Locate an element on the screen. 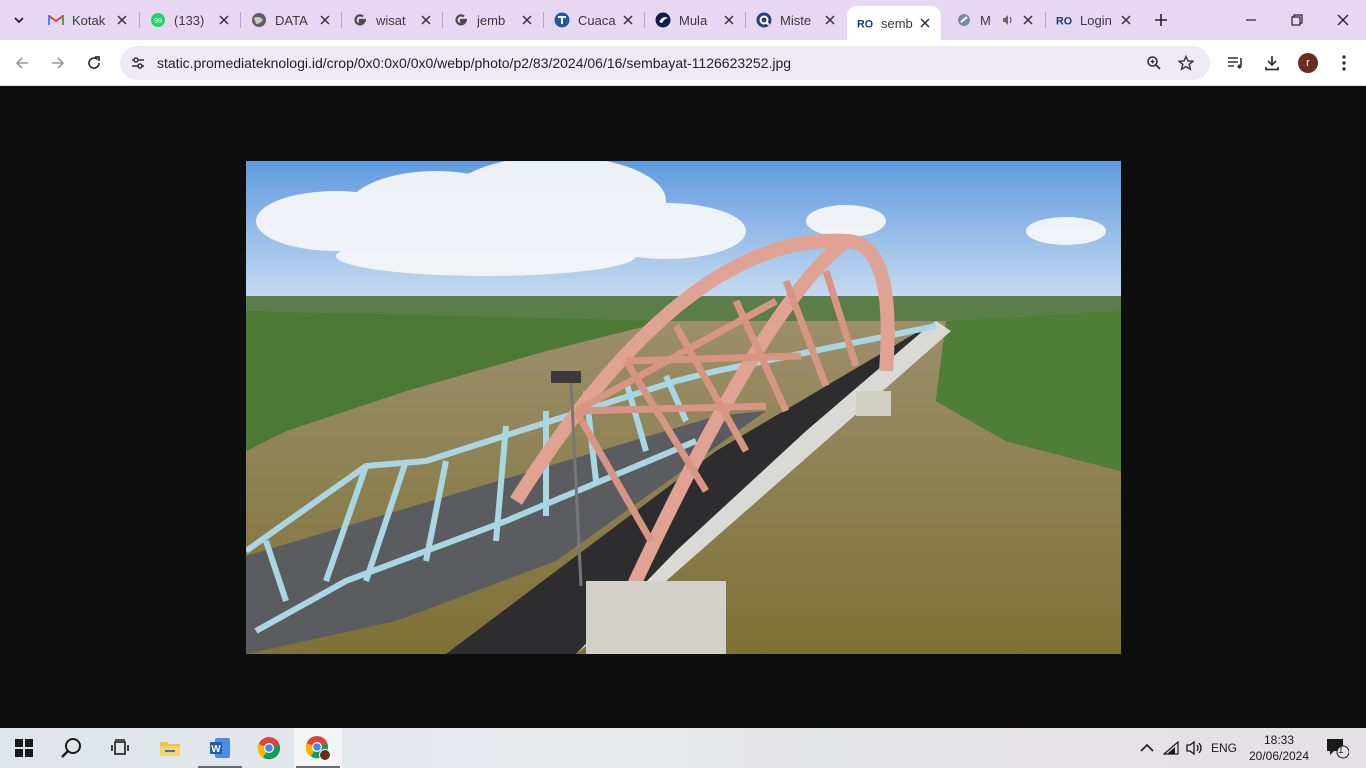  close-window-button is located at coordinates (1343, 20).